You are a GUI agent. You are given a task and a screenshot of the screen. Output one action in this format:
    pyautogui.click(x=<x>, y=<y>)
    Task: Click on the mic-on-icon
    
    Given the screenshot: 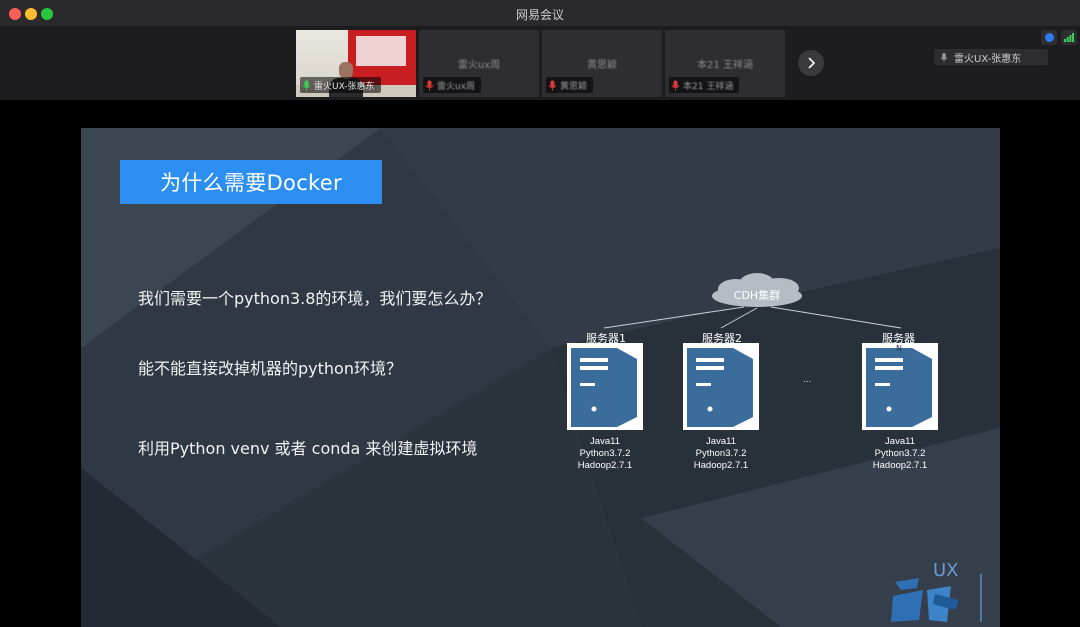 What is the action you would take?
    pyautogui.click(x=306, y=85)
    